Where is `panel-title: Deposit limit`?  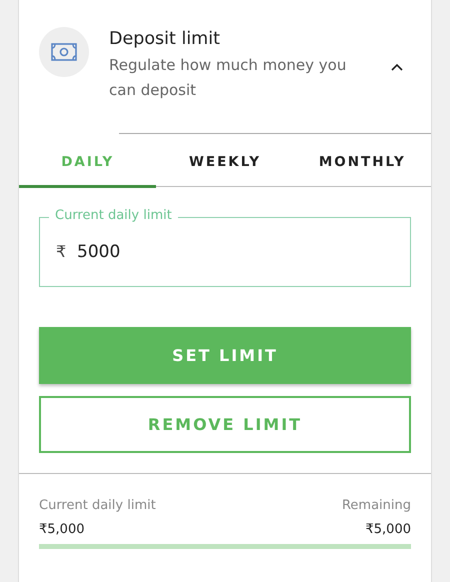
panel-title: Deposit limit is located at coordinates (165, 39).